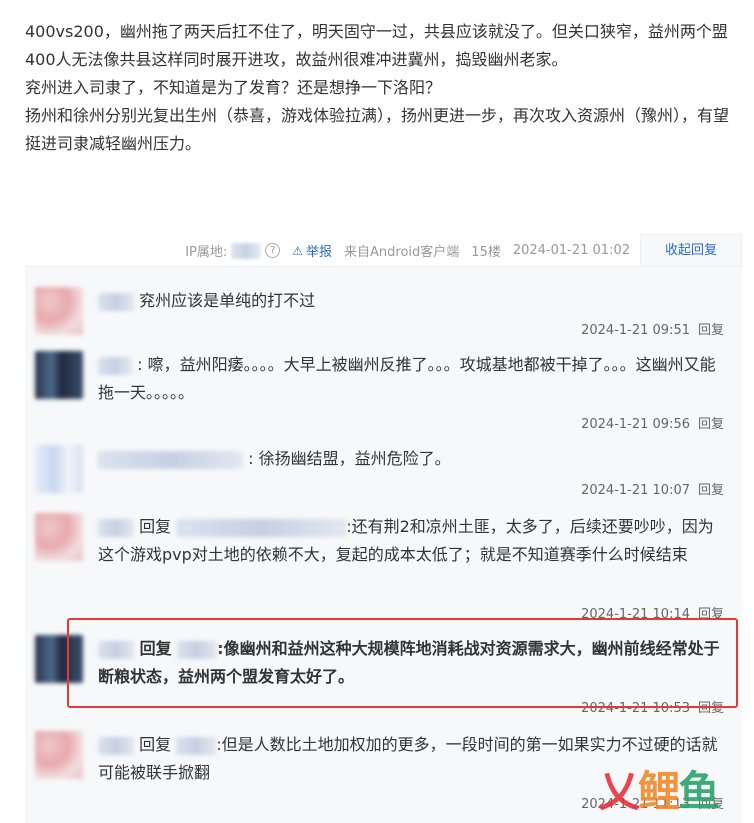 The height and width of the screenshot is (823, 754). I want to click on reply-text: : 徐扬幽结盟，益州危险了。, so click(411, 459).